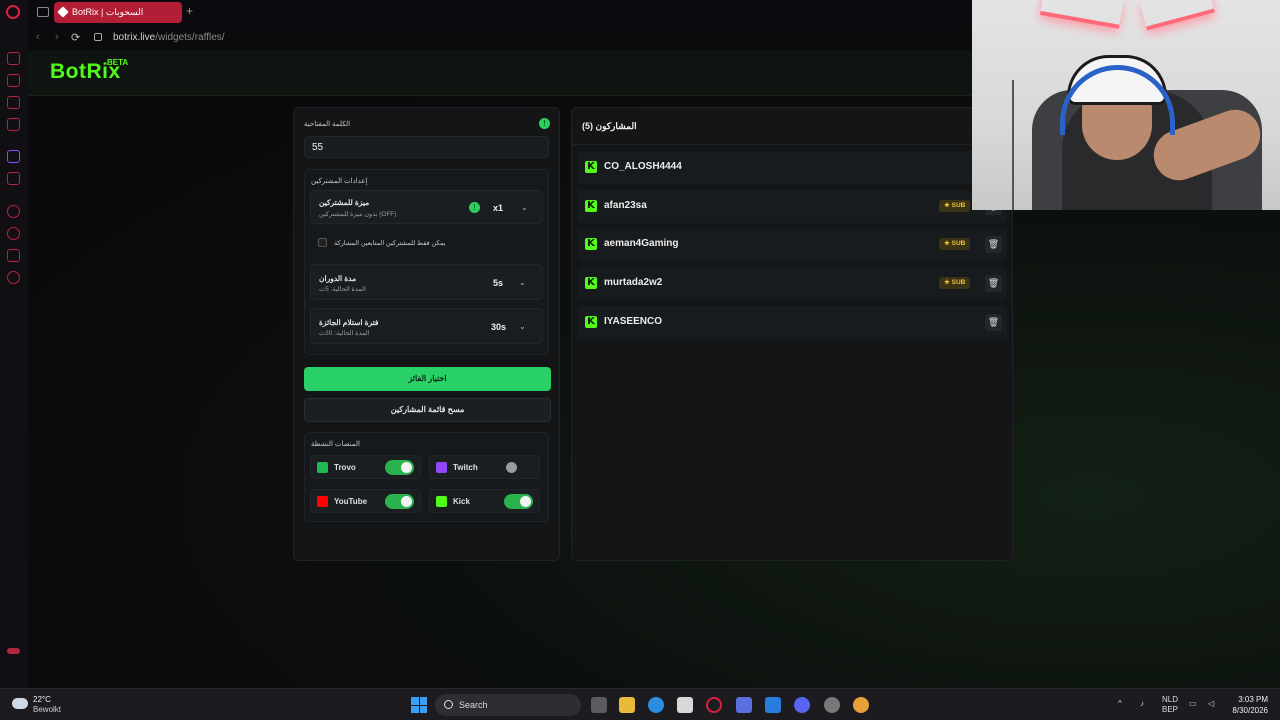 This screenshot has width=1280, height=720. I want to click on spin-duration-row: مدة الدوران المدة الحالية: 5ث 5s ⌄, so click(426, 282).